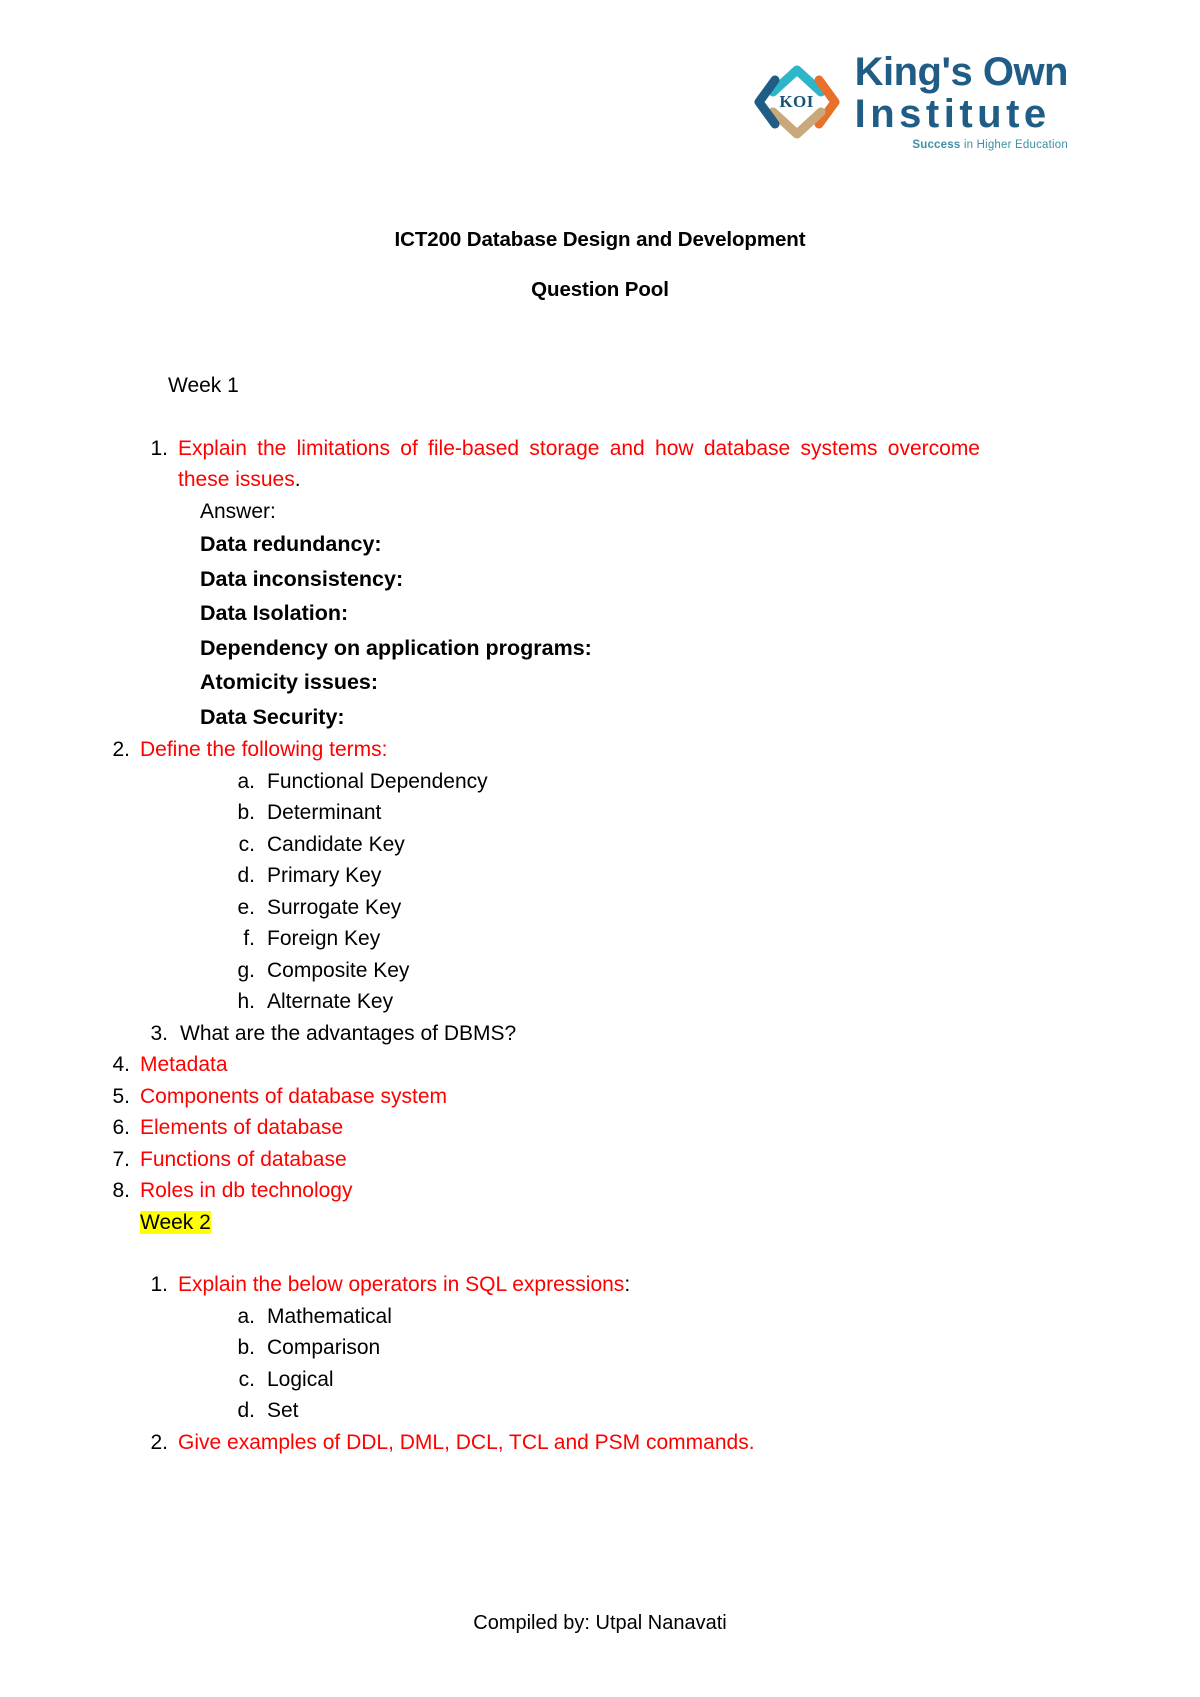 Image resolution: width=1200 pixels, height=1697 pixels. What do you see at coordinates (242, 1127) in the screenshot?
I see `question-text: Elements of database` at bounding box center [242, 1127].